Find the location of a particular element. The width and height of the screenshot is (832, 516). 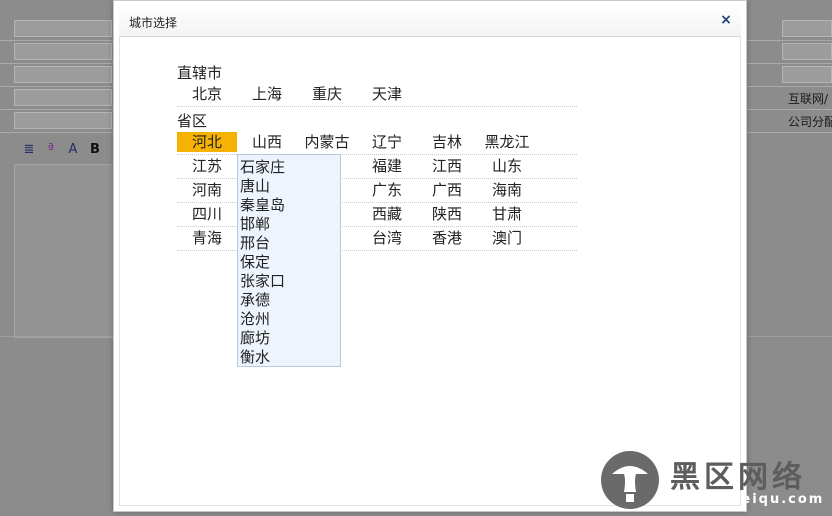

province-option: 福建 is located at coordinates (387, 166).